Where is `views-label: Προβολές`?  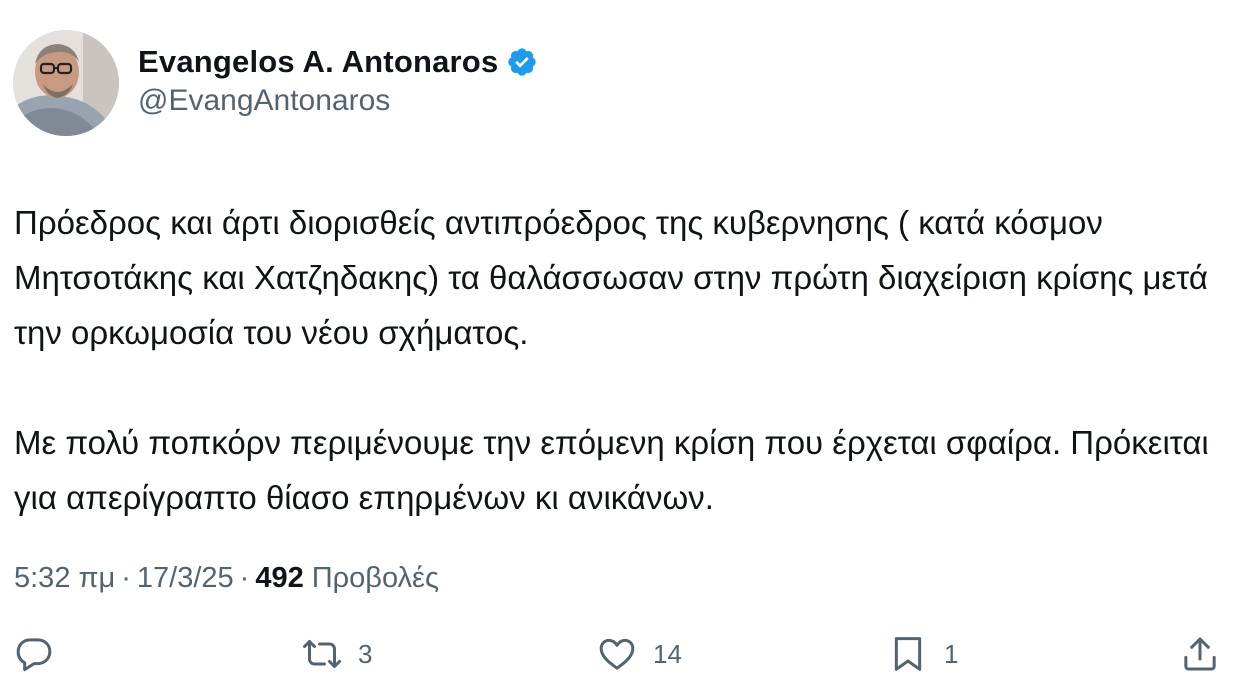
views-label: Προβολές is located at coordinates (375, 577).